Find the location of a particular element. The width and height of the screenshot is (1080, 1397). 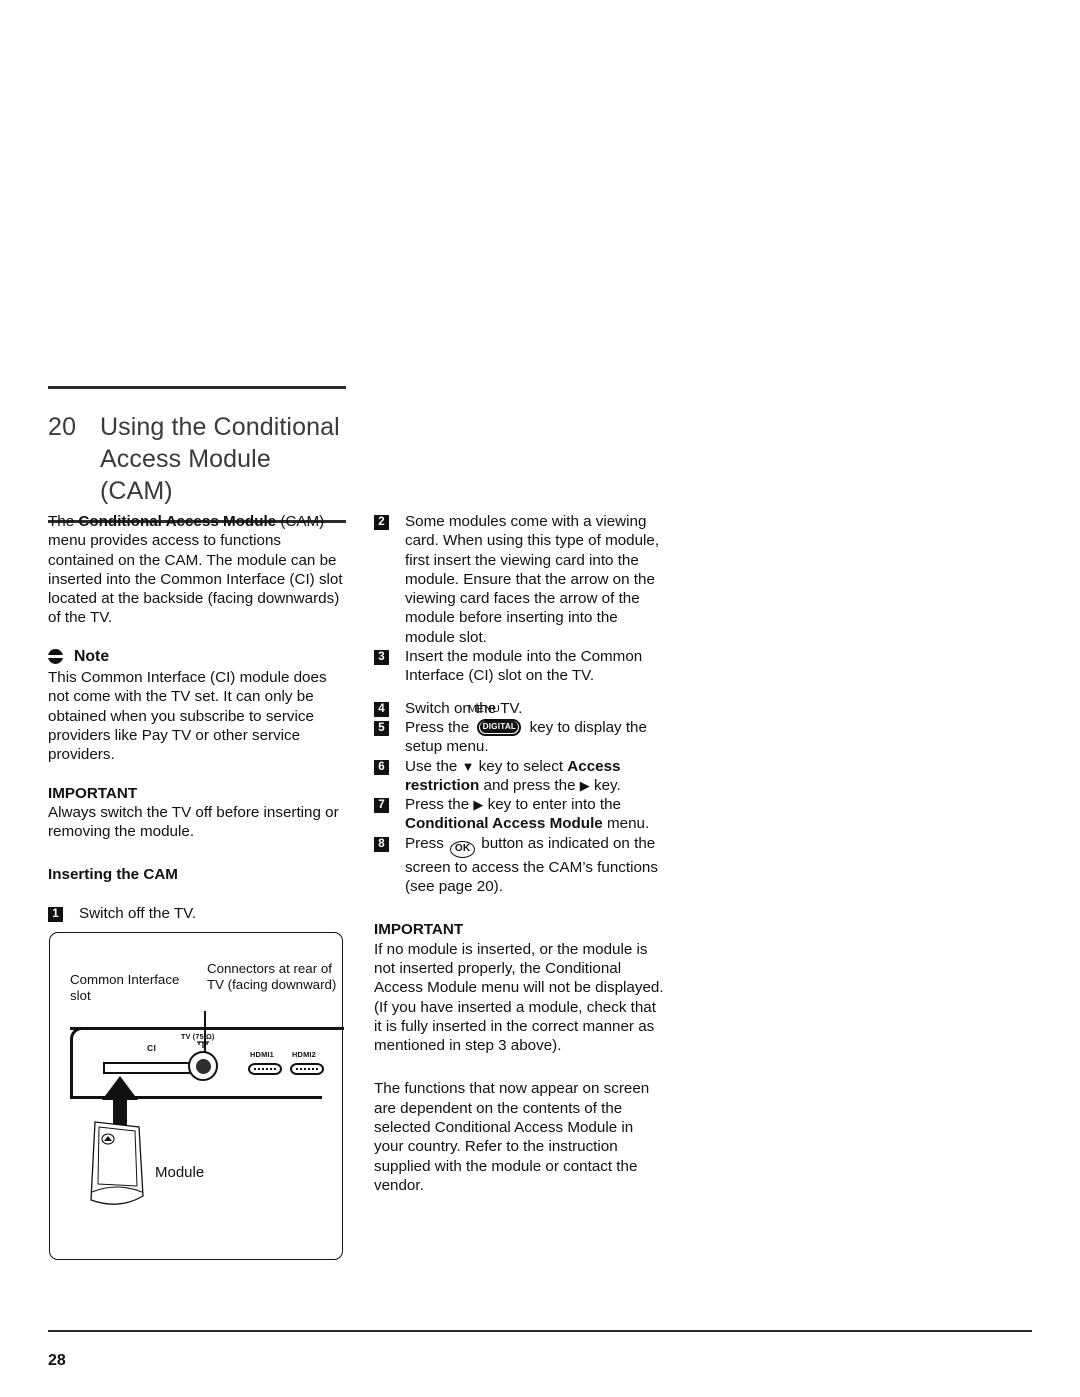

step-text: Switch off the TV. is located at coordinates (138, 913).